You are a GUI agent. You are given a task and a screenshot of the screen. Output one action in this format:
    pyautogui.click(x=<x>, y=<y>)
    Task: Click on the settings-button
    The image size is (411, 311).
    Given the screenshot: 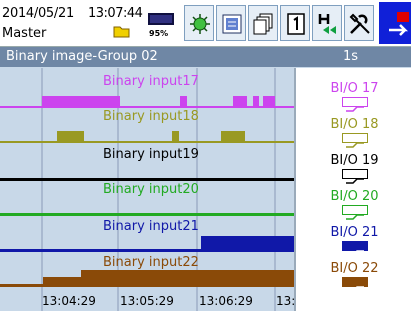 What is the action you would take?
    pyautogui.click(x=359, y=23)
    